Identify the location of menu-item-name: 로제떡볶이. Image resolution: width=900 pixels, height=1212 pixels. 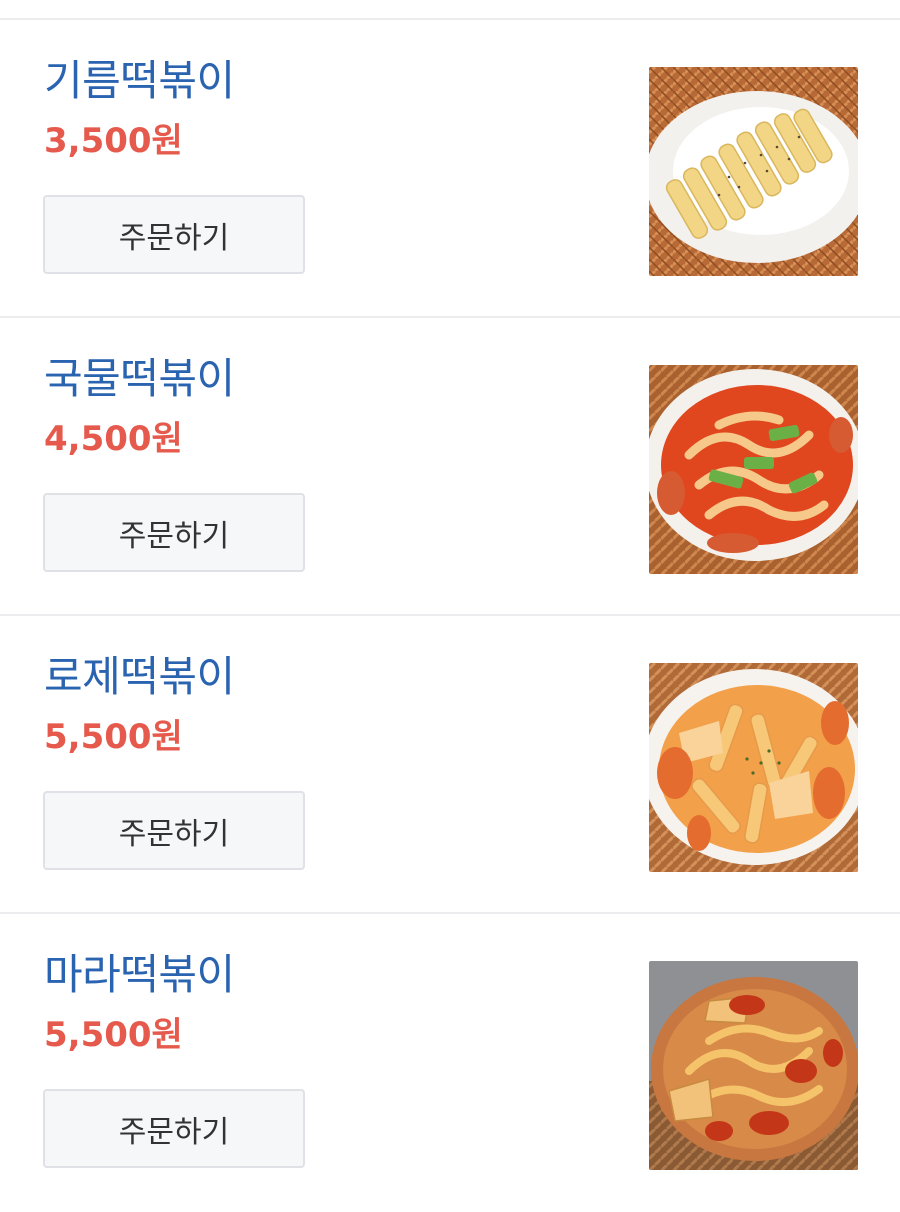
(139, 676).